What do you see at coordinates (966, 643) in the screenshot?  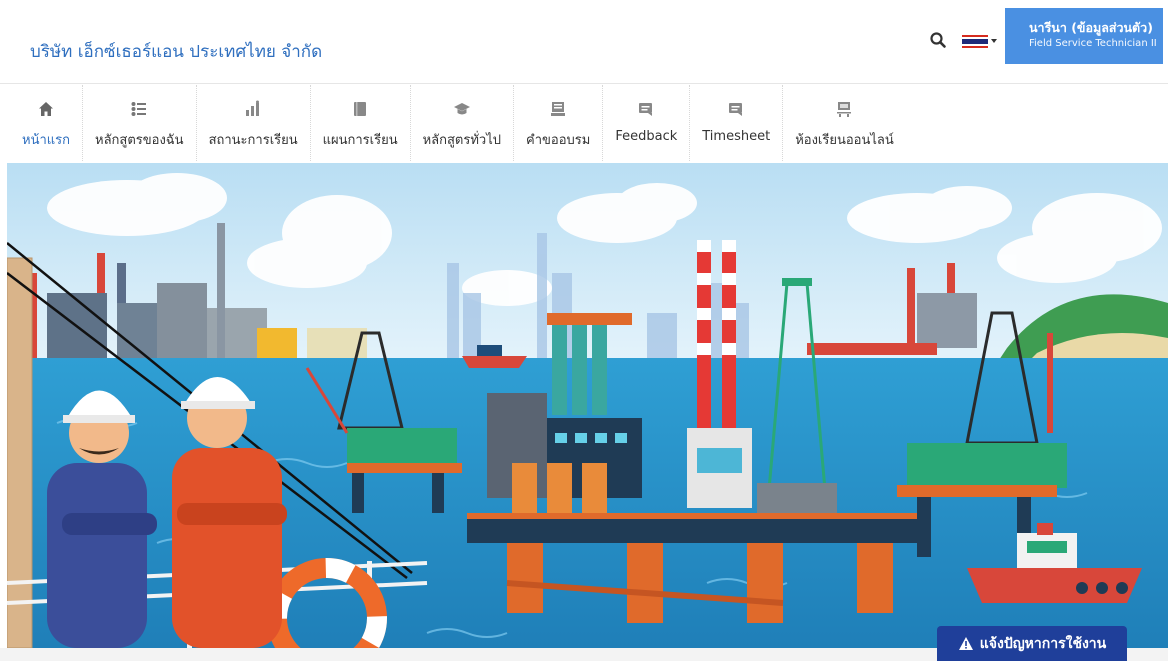 I see `warning-icon` at bounding box center [966, 643].